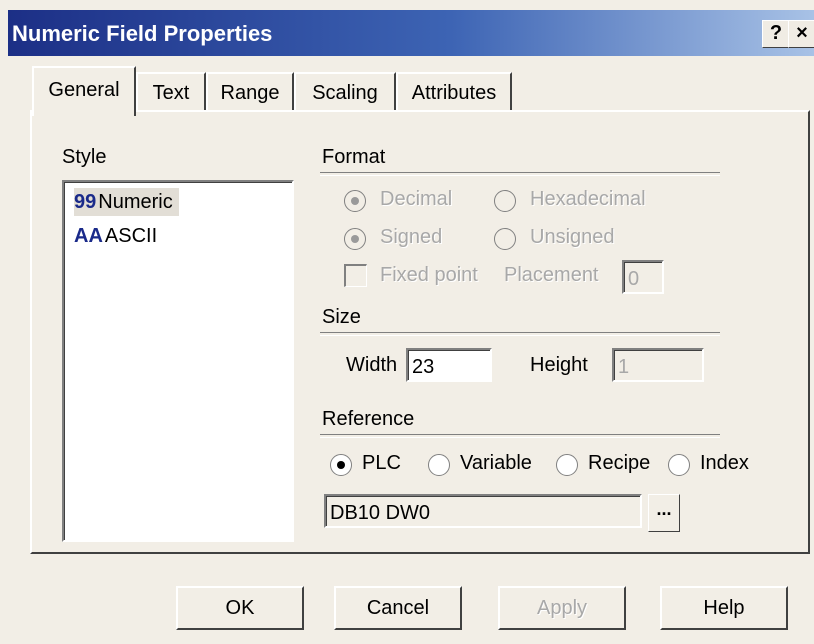  Describe the element at coordinates (520, 436) in the screenshot. I see `reference-divider` at that location.